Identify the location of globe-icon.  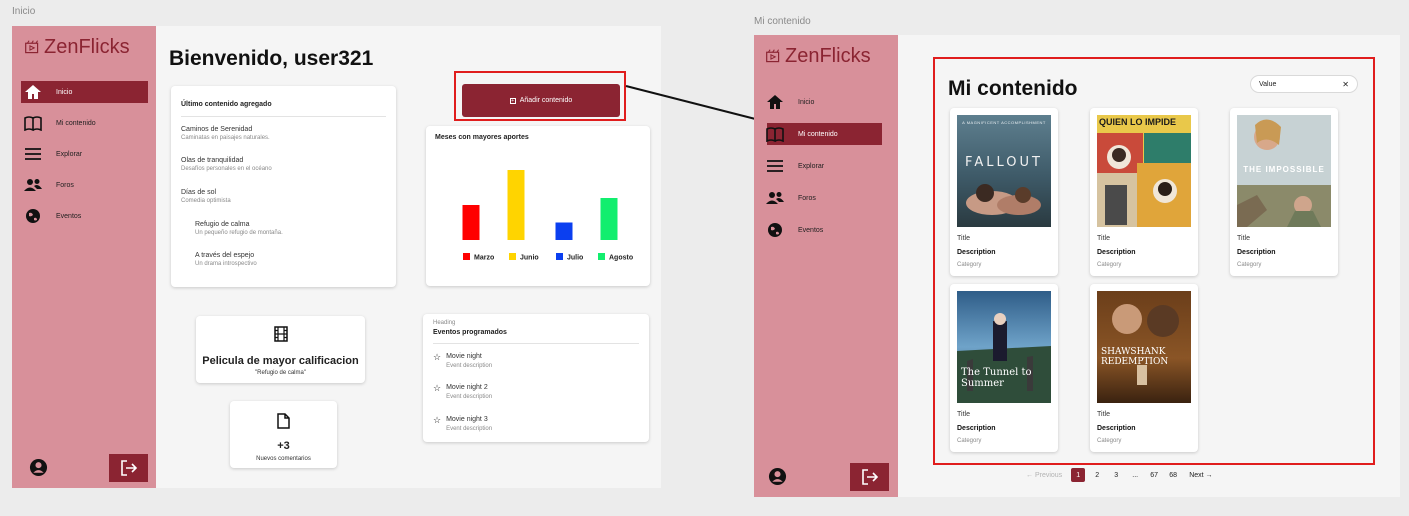
(775, 230).